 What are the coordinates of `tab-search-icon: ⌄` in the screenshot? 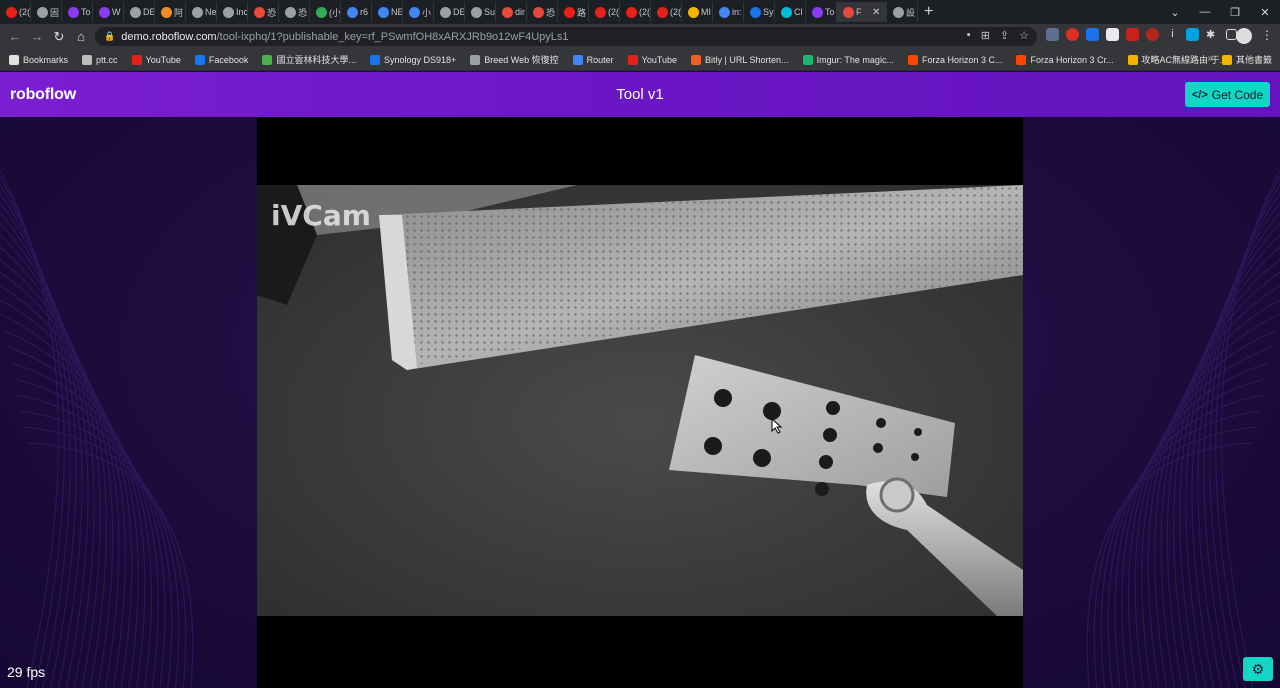 It's located at (1175, 12).